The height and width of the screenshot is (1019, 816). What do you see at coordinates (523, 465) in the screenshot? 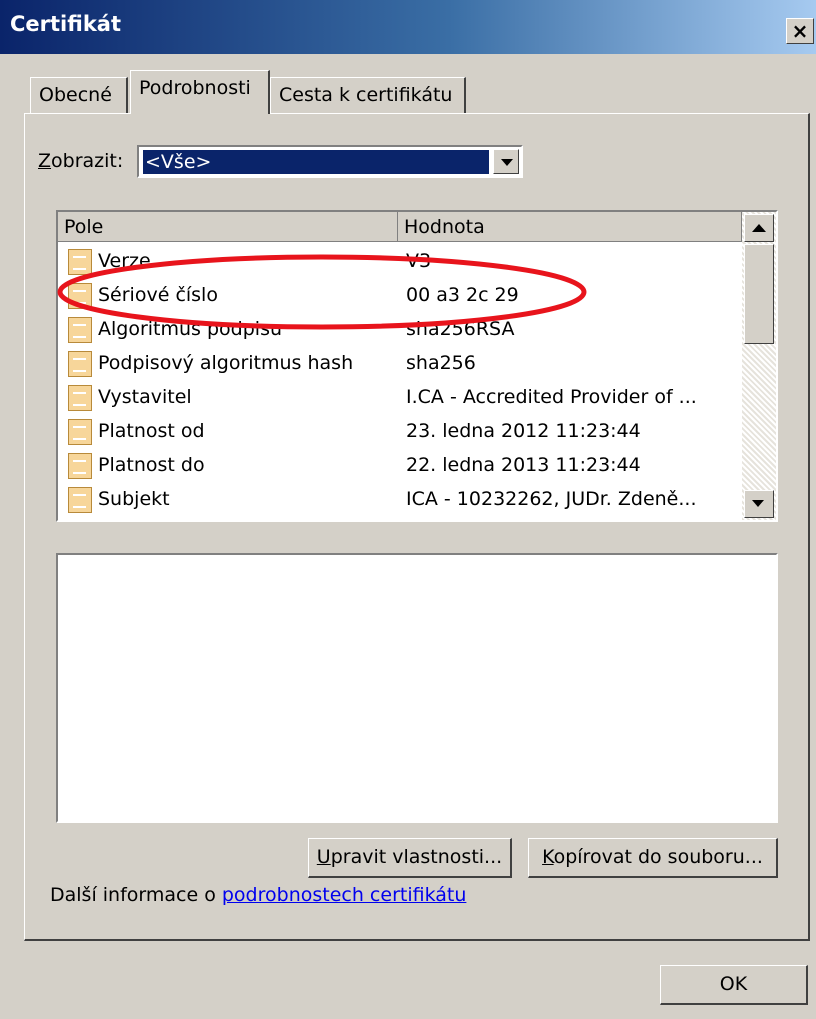
I see `field-value: 22. ledna 2013 11:23:44` at bounding box center [523, 465].